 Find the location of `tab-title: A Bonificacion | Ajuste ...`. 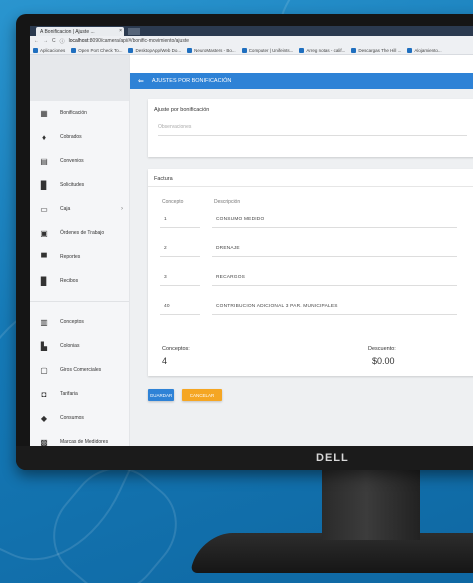

tab-title: A Bonificacion | Ajuste ... is located at coordinates (67, 32).